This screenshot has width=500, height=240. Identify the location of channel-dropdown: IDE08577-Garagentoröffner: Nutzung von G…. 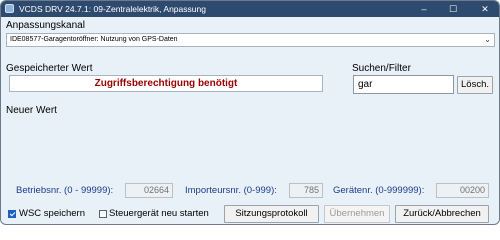
(250, 40).